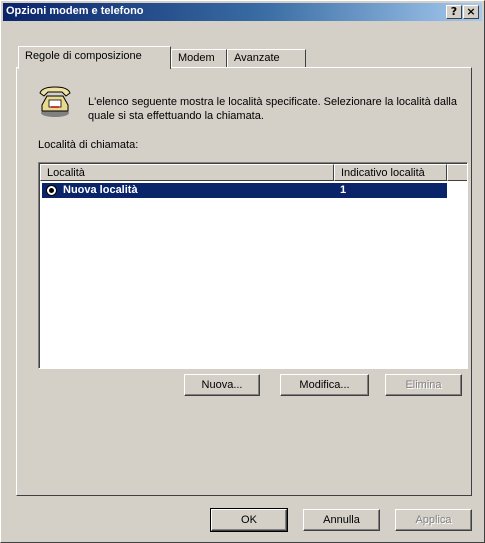  What do you see at coordinates (423, 385) in the screenshot?
I see `delete-location-button: Elimina` at bounding box center [423, 385].